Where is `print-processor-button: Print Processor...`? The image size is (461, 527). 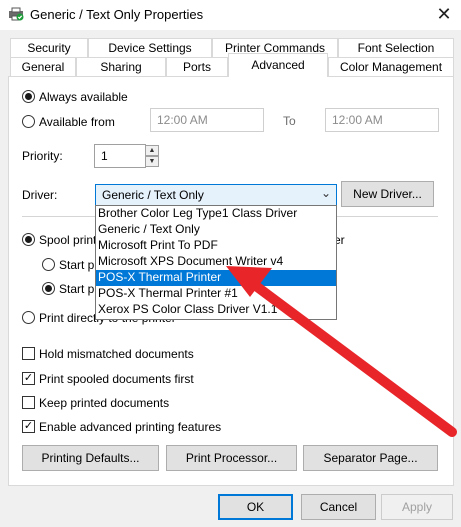
print-processor-button: Print Processor... is located at coordinates (231, 458).